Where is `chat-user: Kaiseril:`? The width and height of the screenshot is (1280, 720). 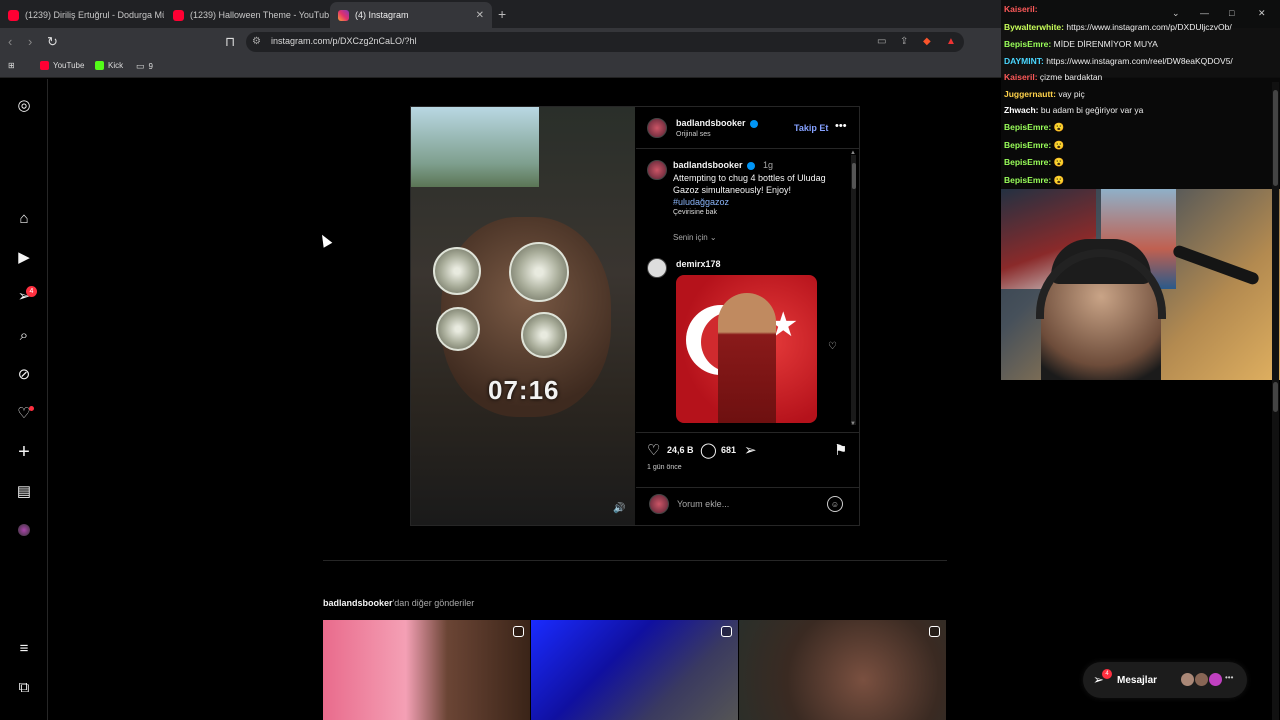
chat-user: Kaiseril: is located at coordinates (1021, 77).